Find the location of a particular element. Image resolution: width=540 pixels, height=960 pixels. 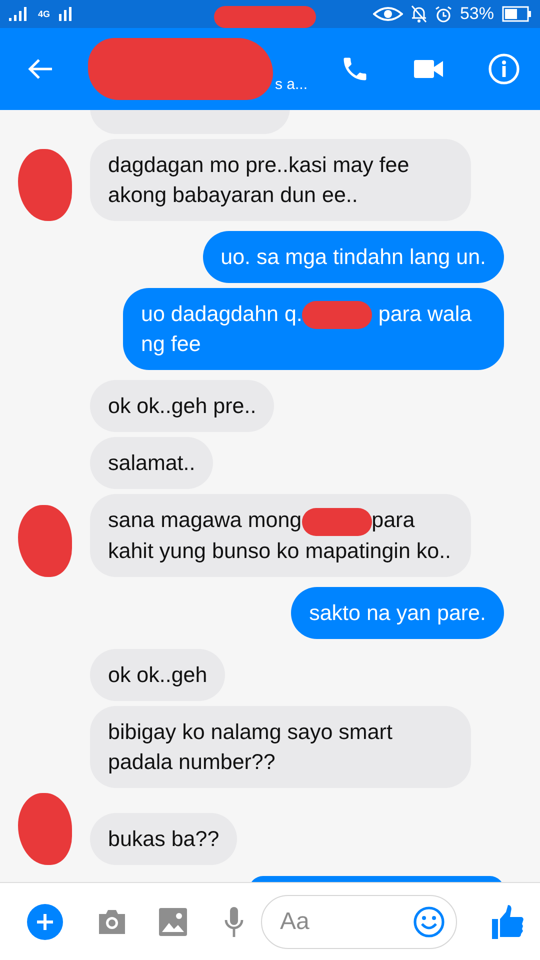

message-field: Aa is located at coordinates (359, 921).